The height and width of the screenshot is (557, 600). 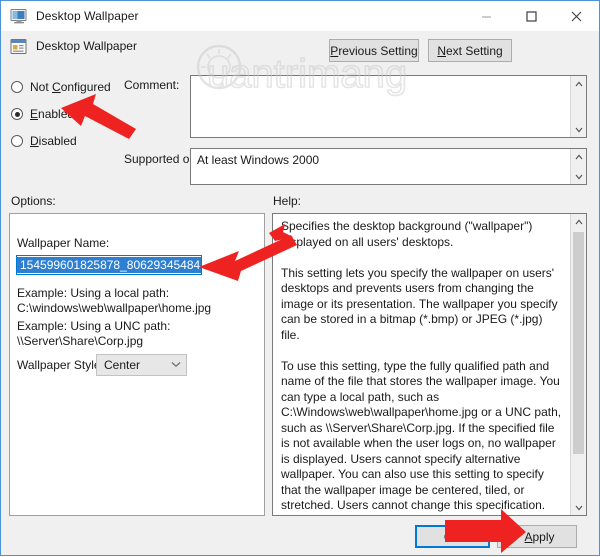 I want to click on supported-on-scrollbar, so click(x=578, y=166).